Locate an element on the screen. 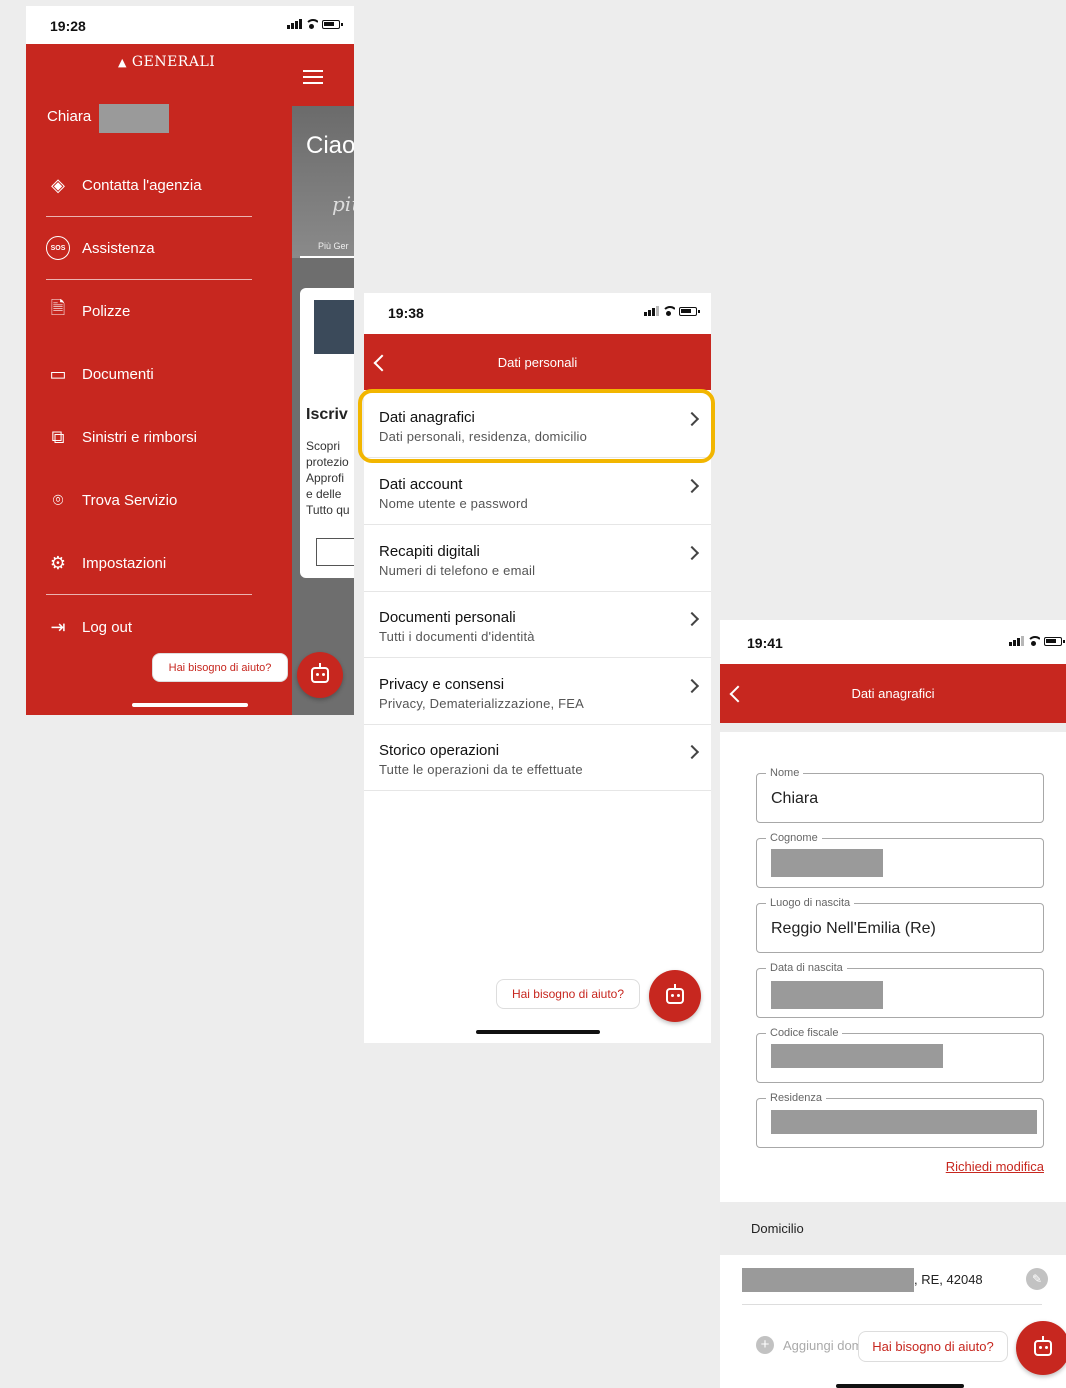  row-title: Documenti personali is located at coordinates (447, 617).